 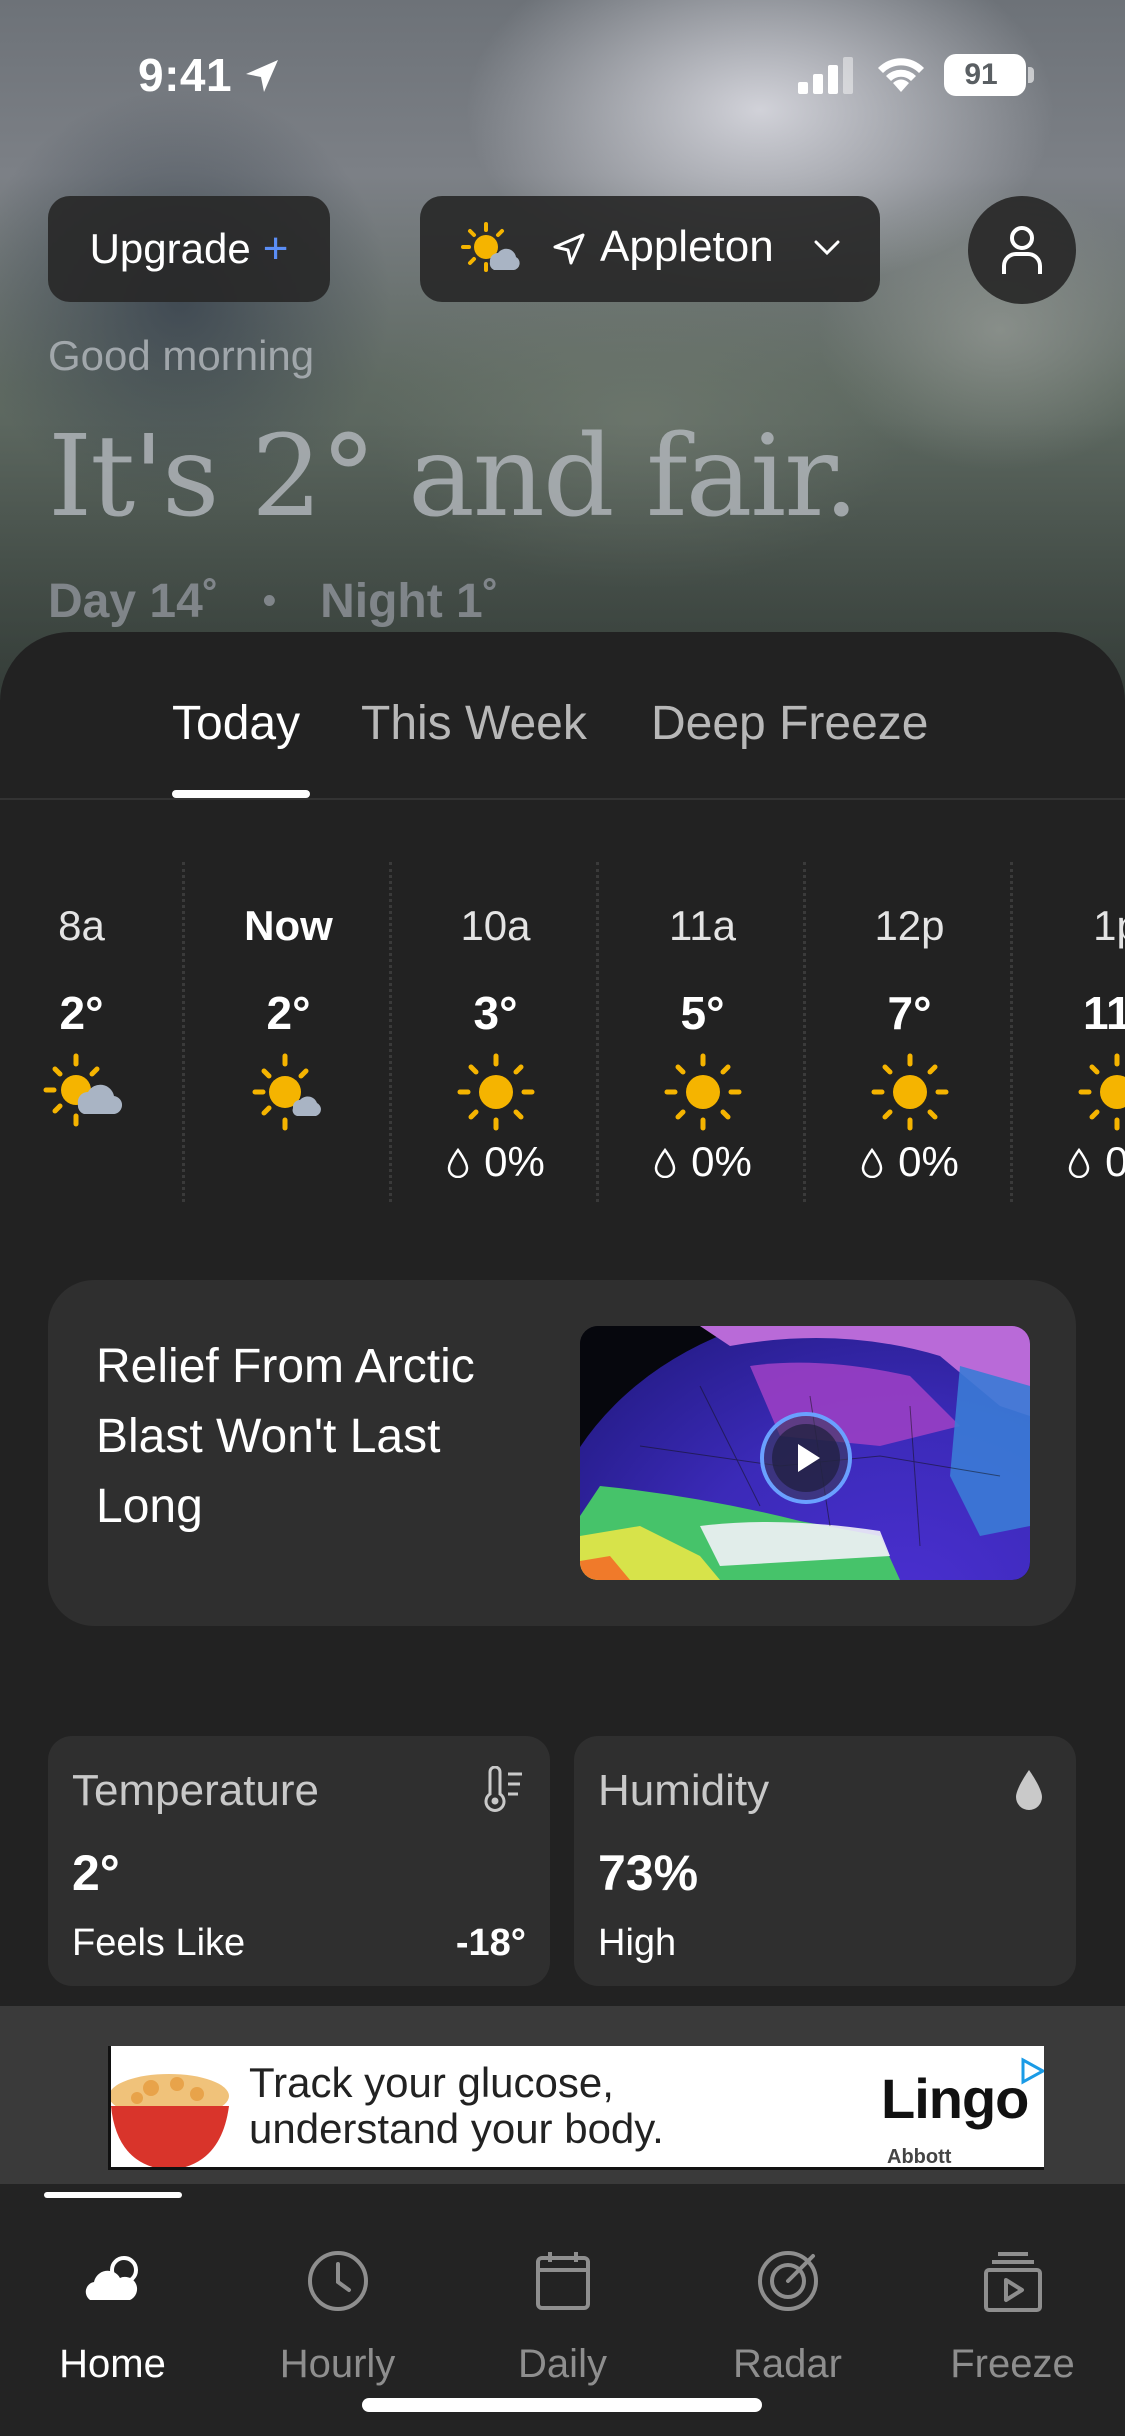 I want to click on temperature-title: Temperature, so click(x=196, y=1790).